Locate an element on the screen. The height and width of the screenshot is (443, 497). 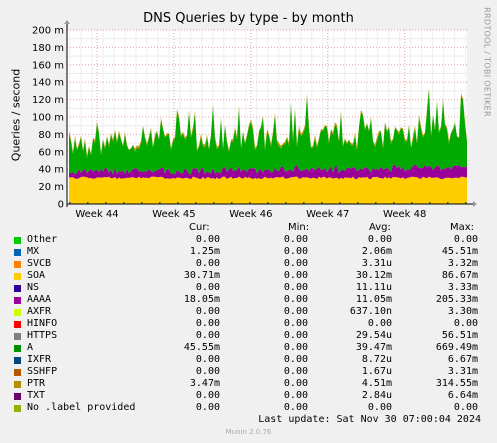
legend-value-avg: 39.47m is located at coordinates (373, 347).